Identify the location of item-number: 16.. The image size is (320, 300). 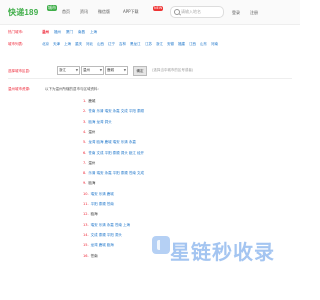
(86, 255).